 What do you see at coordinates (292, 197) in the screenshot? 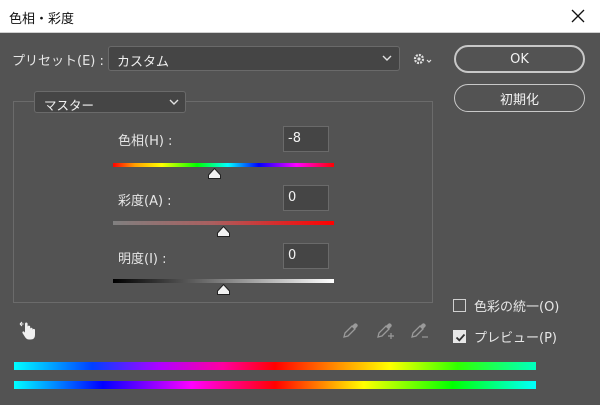
I see `saturation-value: 0` at bounding box center [292, 197].